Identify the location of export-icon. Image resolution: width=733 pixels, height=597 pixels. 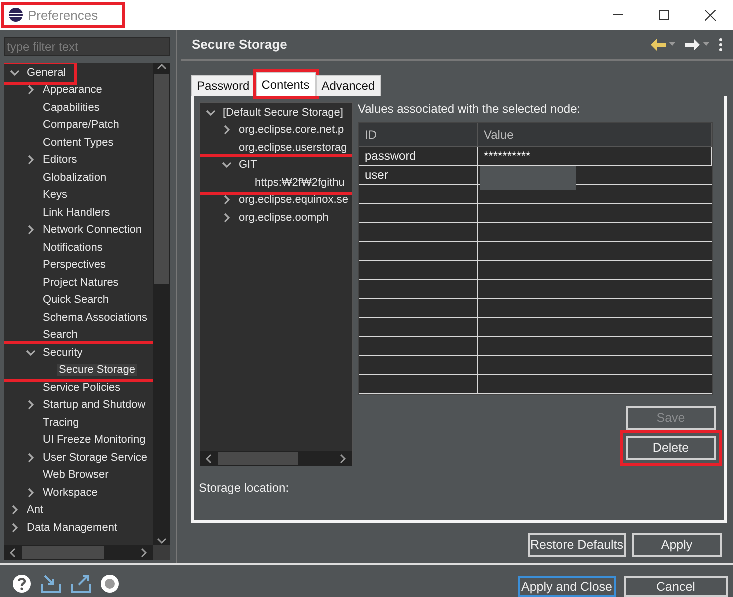
(81, 584).